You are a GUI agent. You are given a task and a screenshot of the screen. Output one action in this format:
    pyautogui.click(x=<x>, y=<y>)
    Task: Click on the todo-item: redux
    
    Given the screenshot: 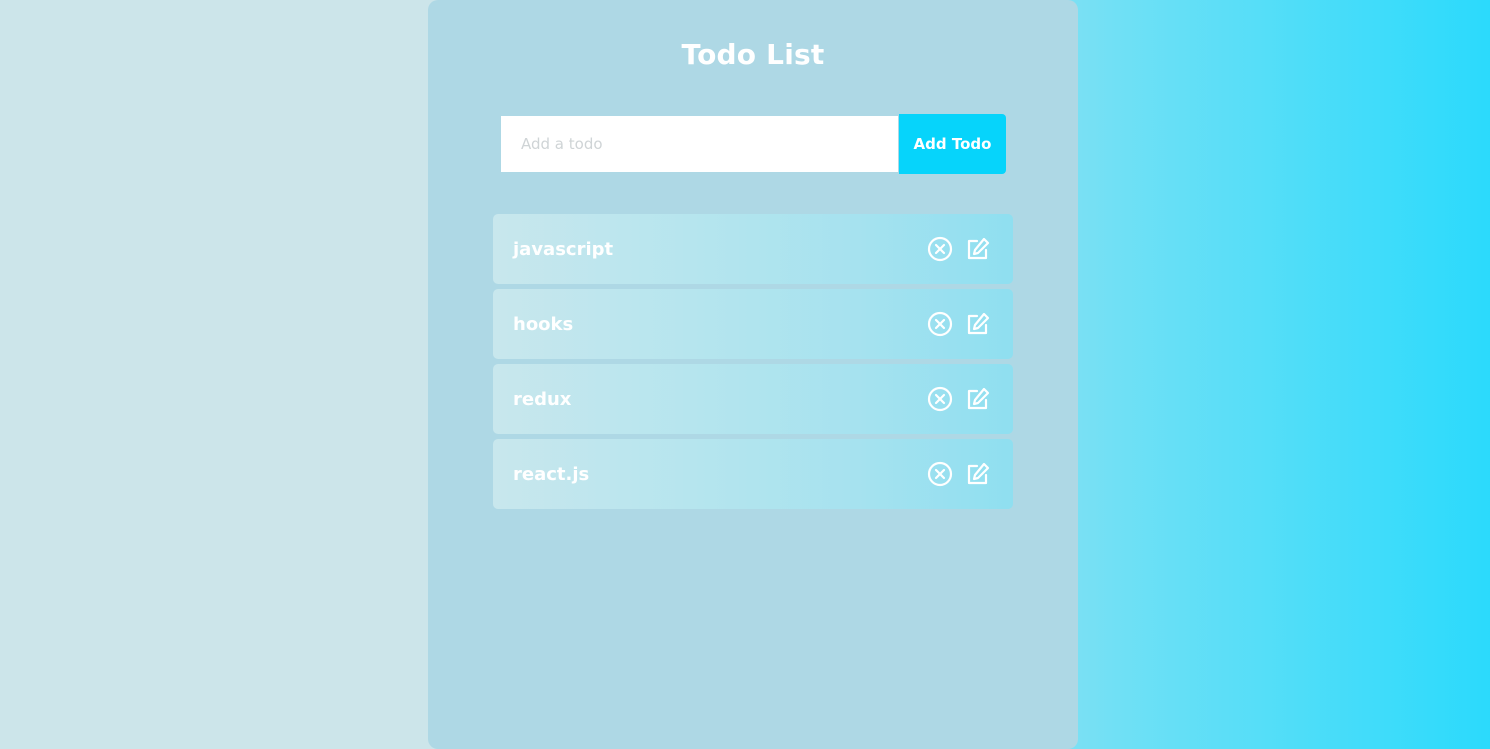 What is the action you would take?
    pyautogui.click(x=753, y=399)
    